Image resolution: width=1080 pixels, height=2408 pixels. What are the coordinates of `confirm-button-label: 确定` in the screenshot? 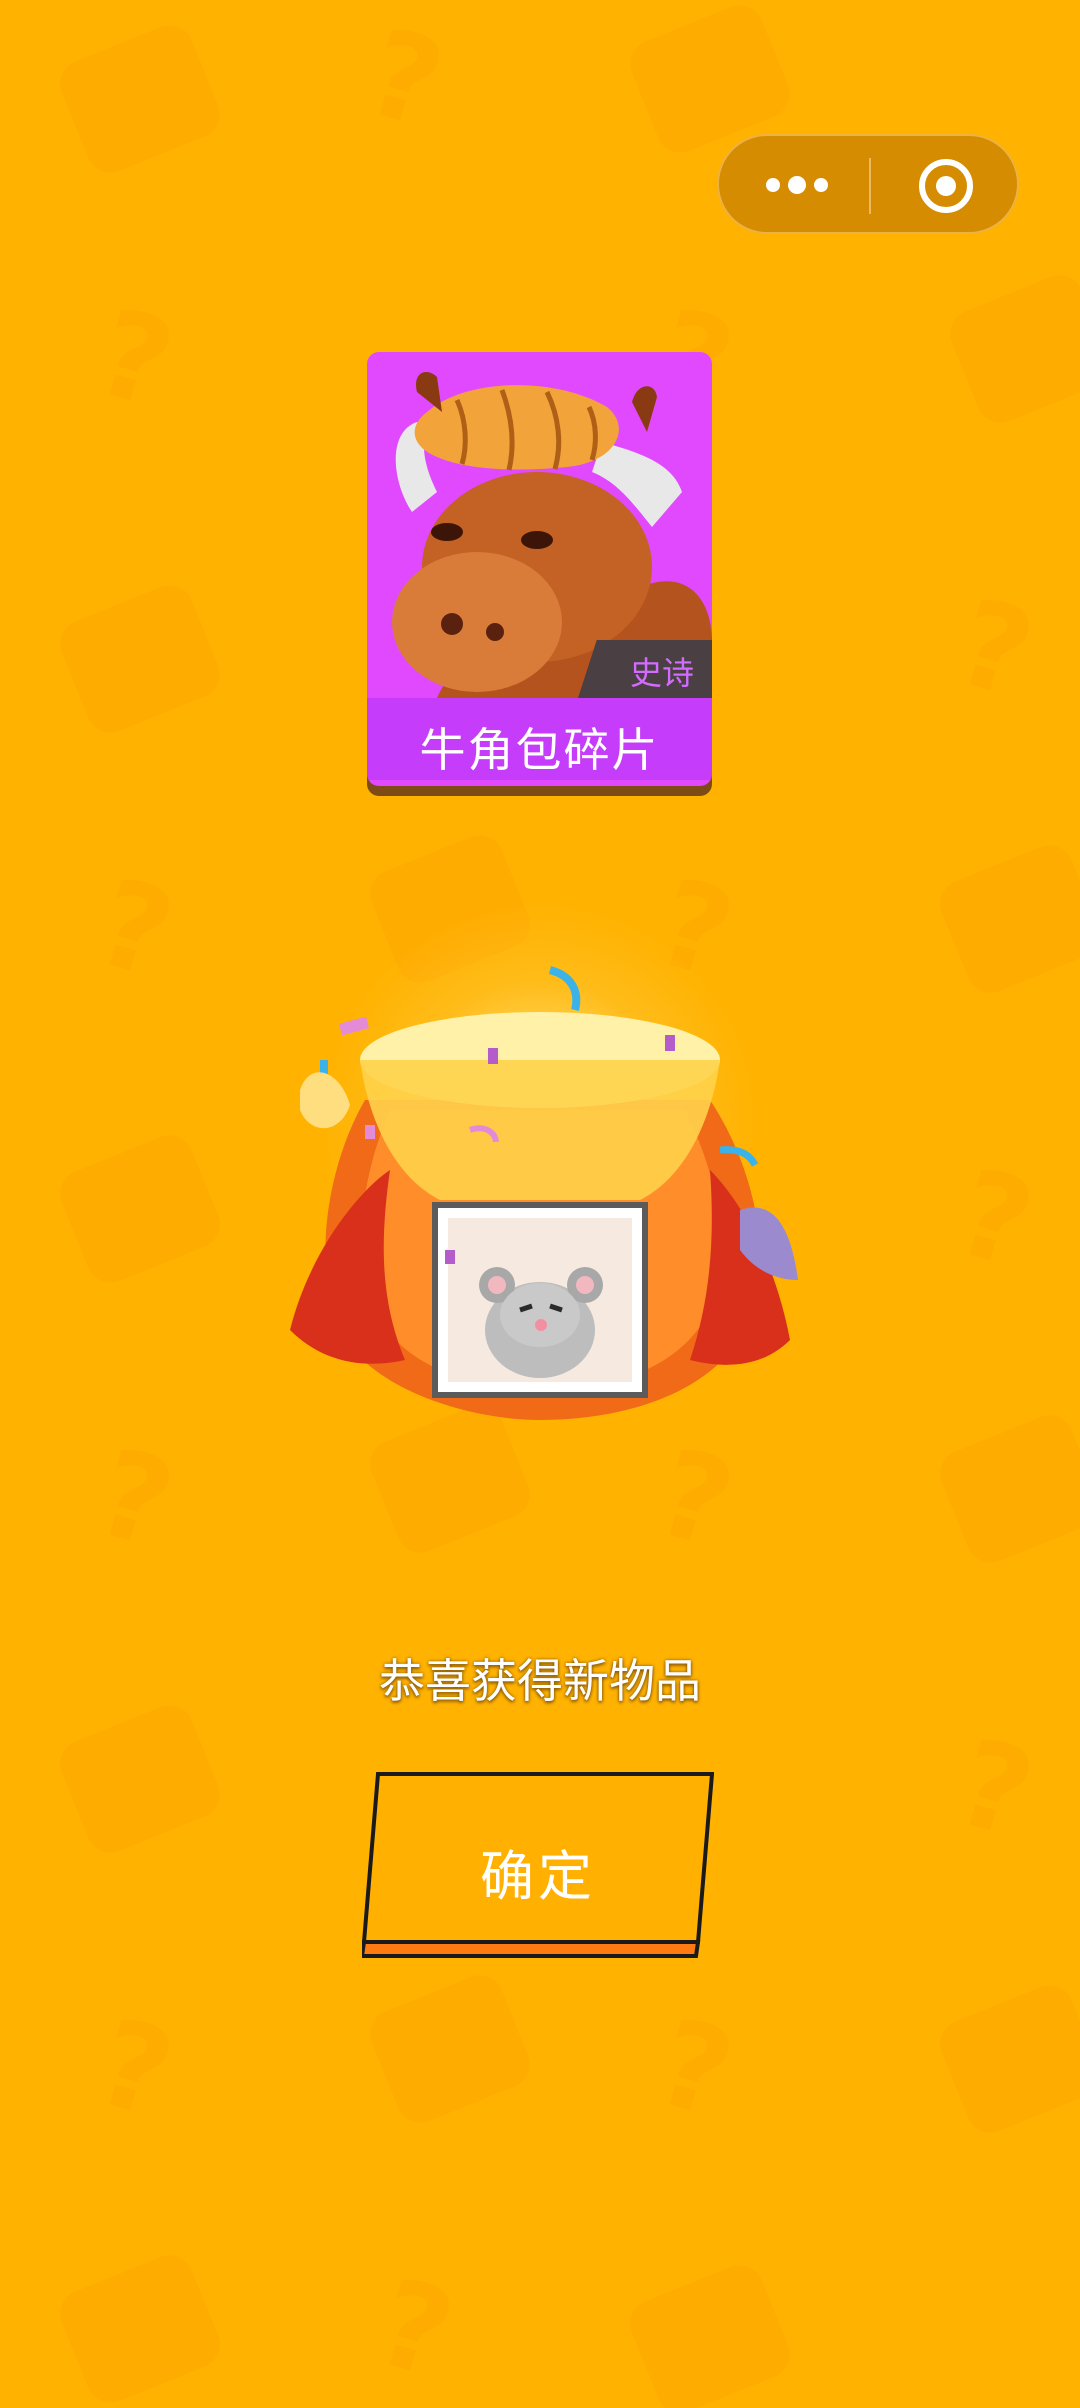 It's located at (538, 1876).